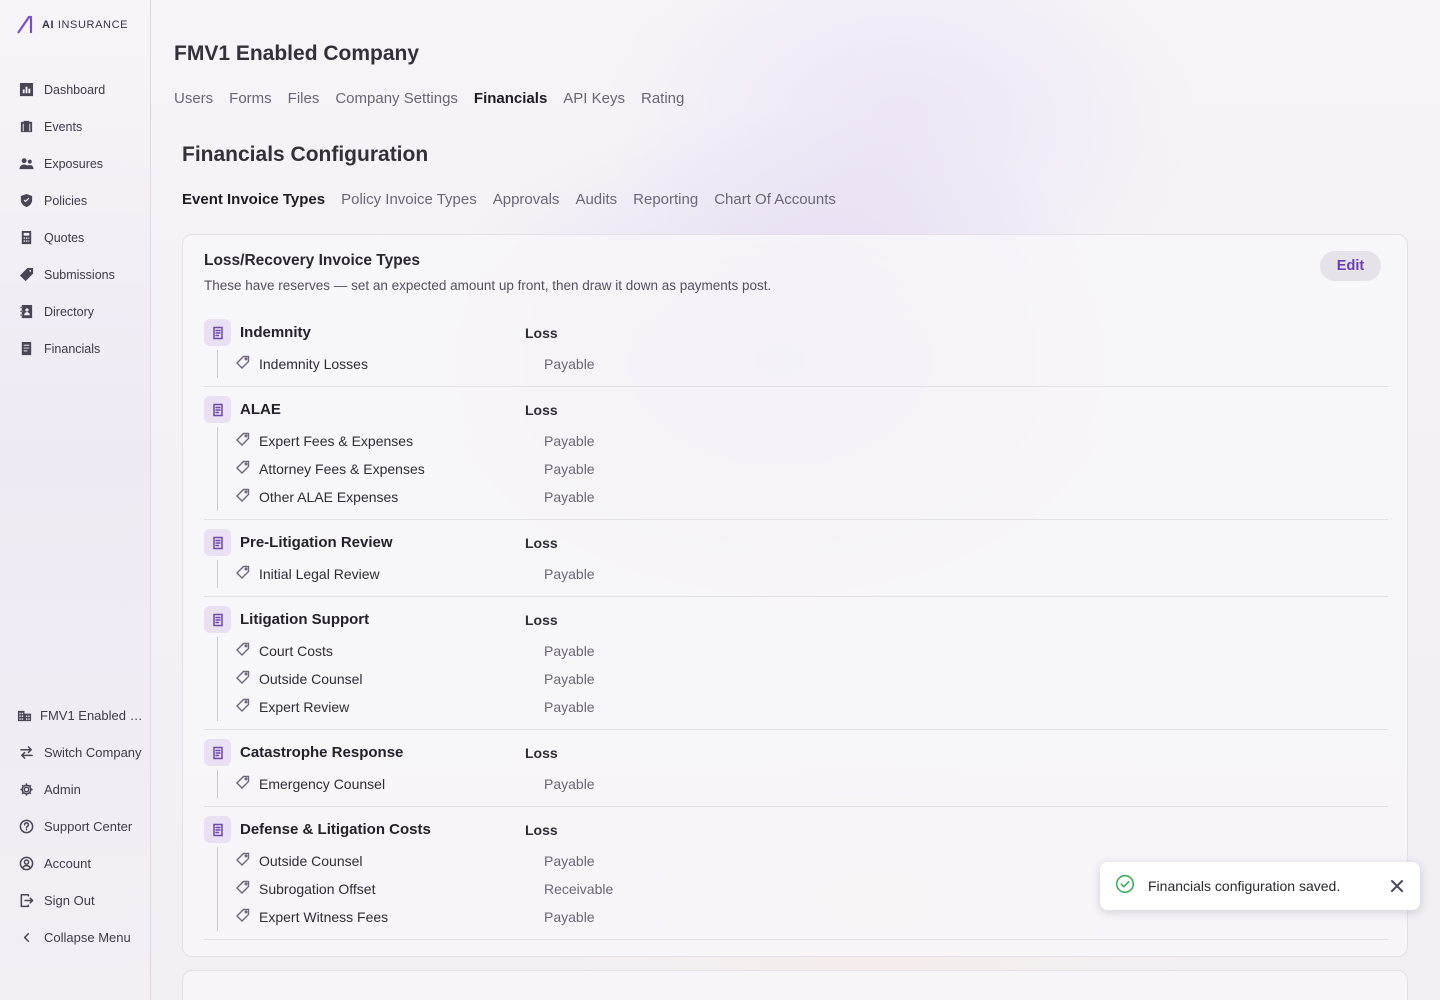 Image resolution: width=1440 pixels, height=1000 pixels. What do you see at coordinates (26, 938) in the screenshot?
I see `chevron-left-icon` at bounding box center [26, 938].